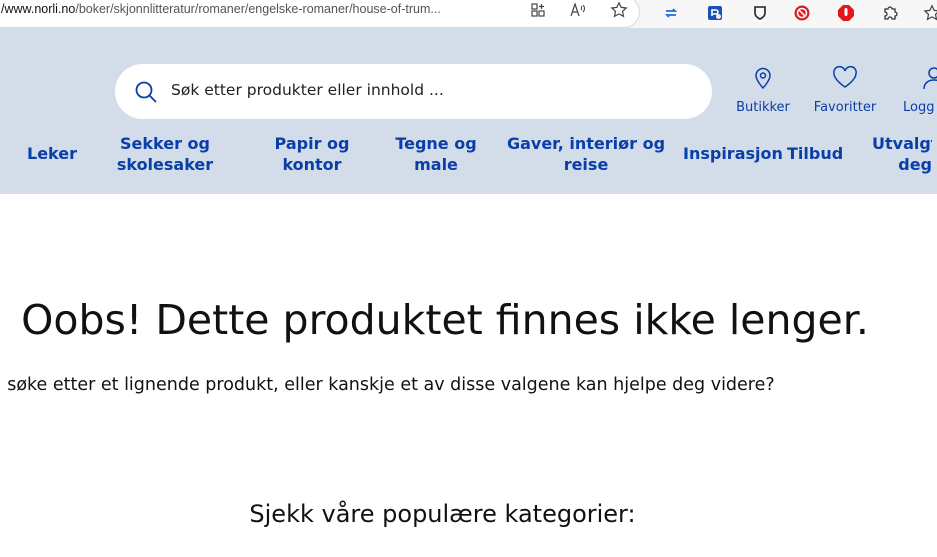 This screenshot has height=557, width=937. I want to click on nav-item-label: Tilbud, so click(815, 153).